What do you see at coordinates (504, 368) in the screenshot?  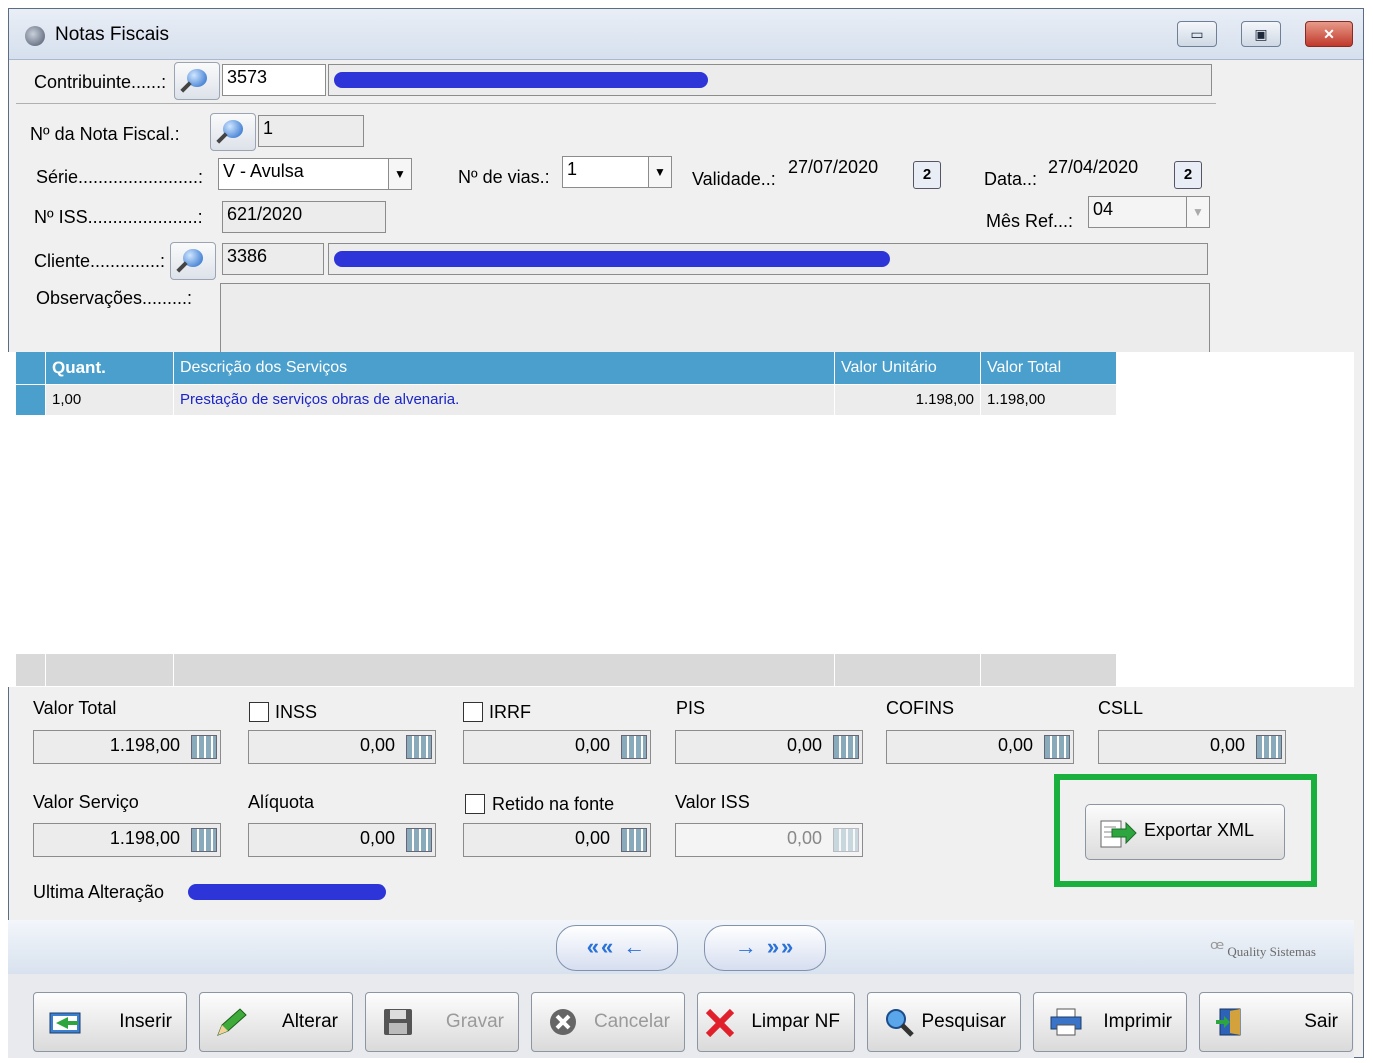 I see `grid-header-descricao: Descrição dos Serviços` at bounding box center [504, 368].